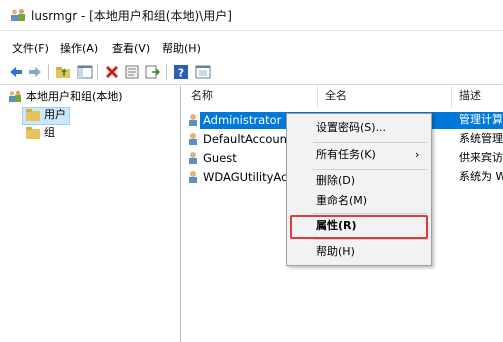  What do you see at coordinates (336, 96) in the screenshot?
I see `column-header-fullname: 全名` at bounding box center [336, 96].